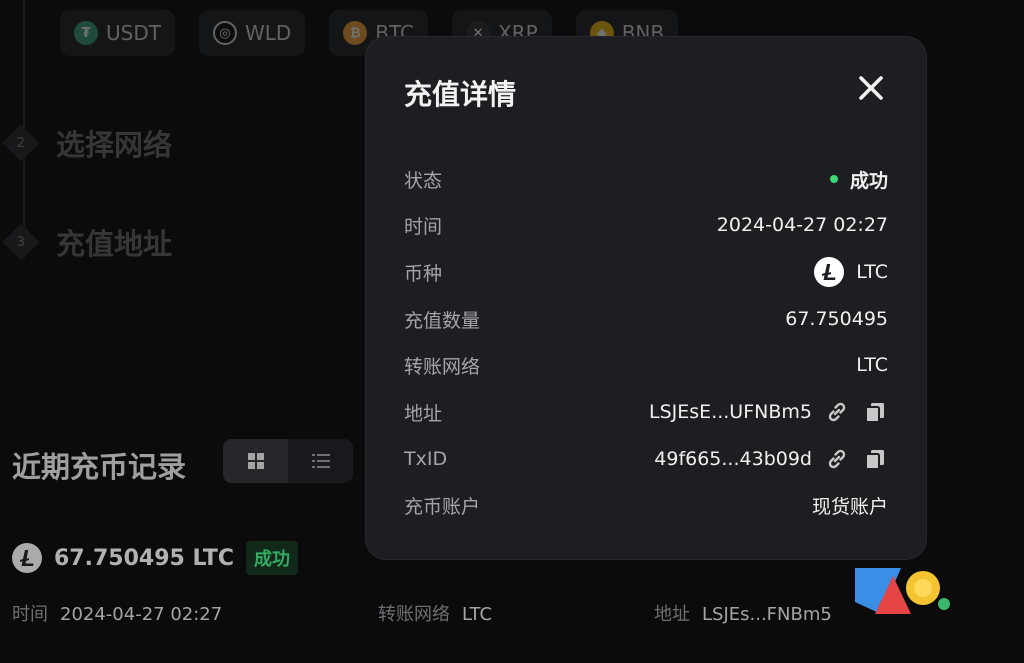 Image resolution: width=1024 pixels, height=663 pixels. What do you see at coordinates (851, 272) in the screenshot?
I see `coin-value: LTC` at bounding box center [851, 272].